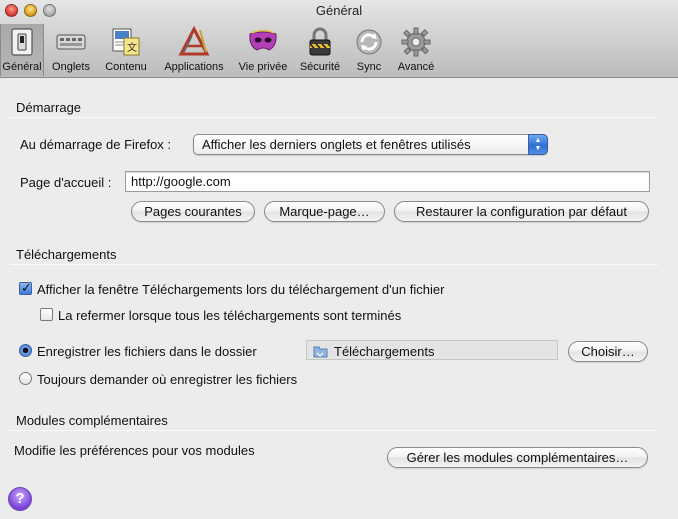 The image size is (678, 519). Describe the element at coordinates (126, 67) in the screenshot. I see `tab-content-label: Contenu` at that location.